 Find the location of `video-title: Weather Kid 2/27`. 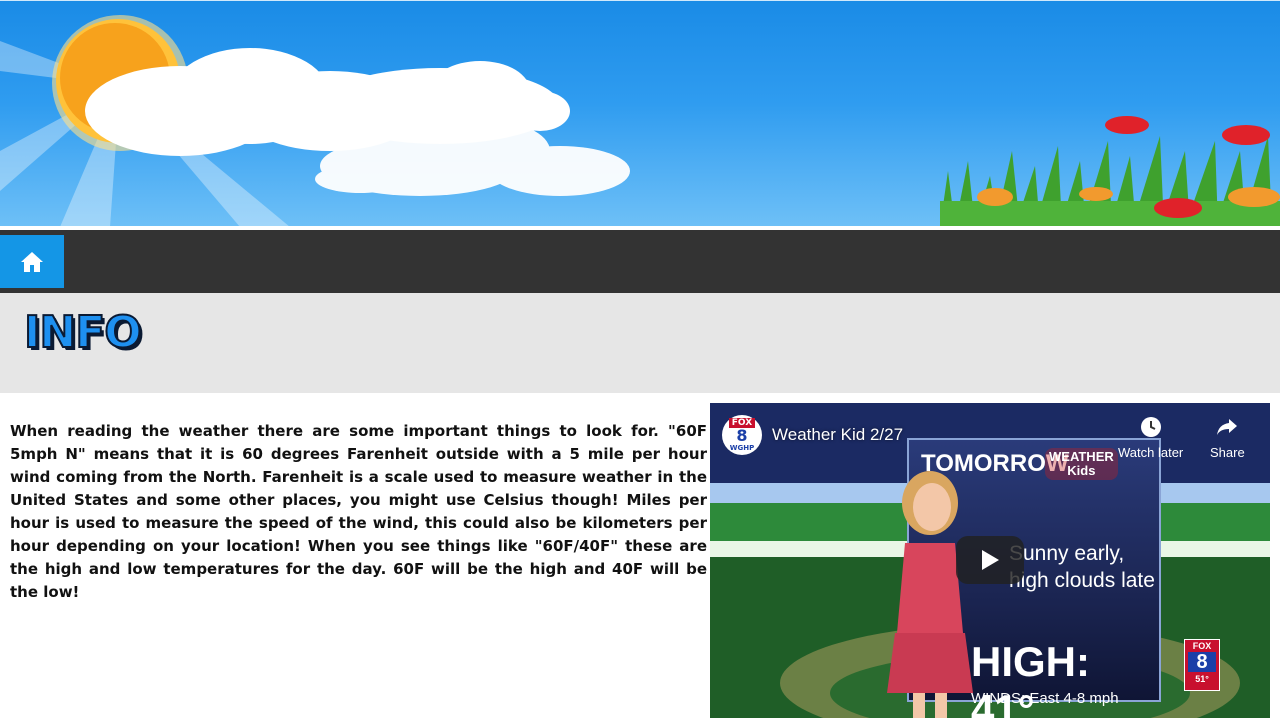

video-title: Weather Kid 2/27 is located at coordinates (837, 435).